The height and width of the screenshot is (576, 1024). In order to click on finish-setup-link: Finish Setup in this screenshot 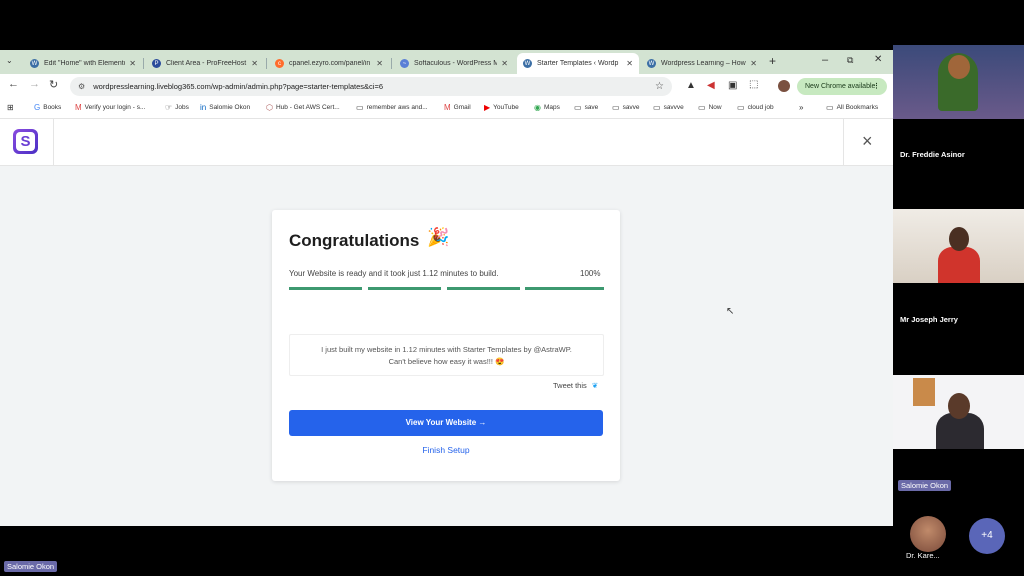, I will do `click(446, 450)`.